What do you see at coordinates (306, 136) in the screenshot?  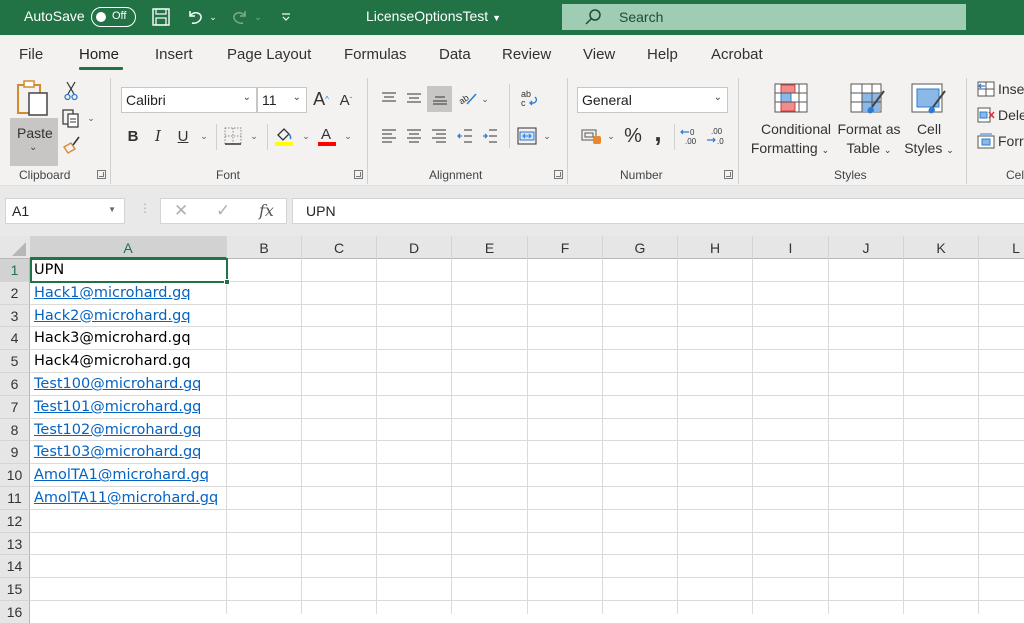 I see `fill-color-dropdown-icon: ⌄` at bounding box center [306, 136].